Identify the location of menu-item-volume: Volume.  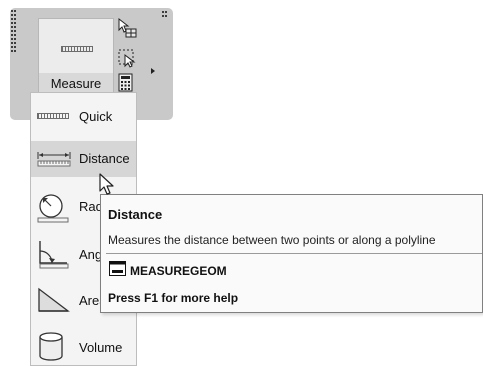
(83, 348).